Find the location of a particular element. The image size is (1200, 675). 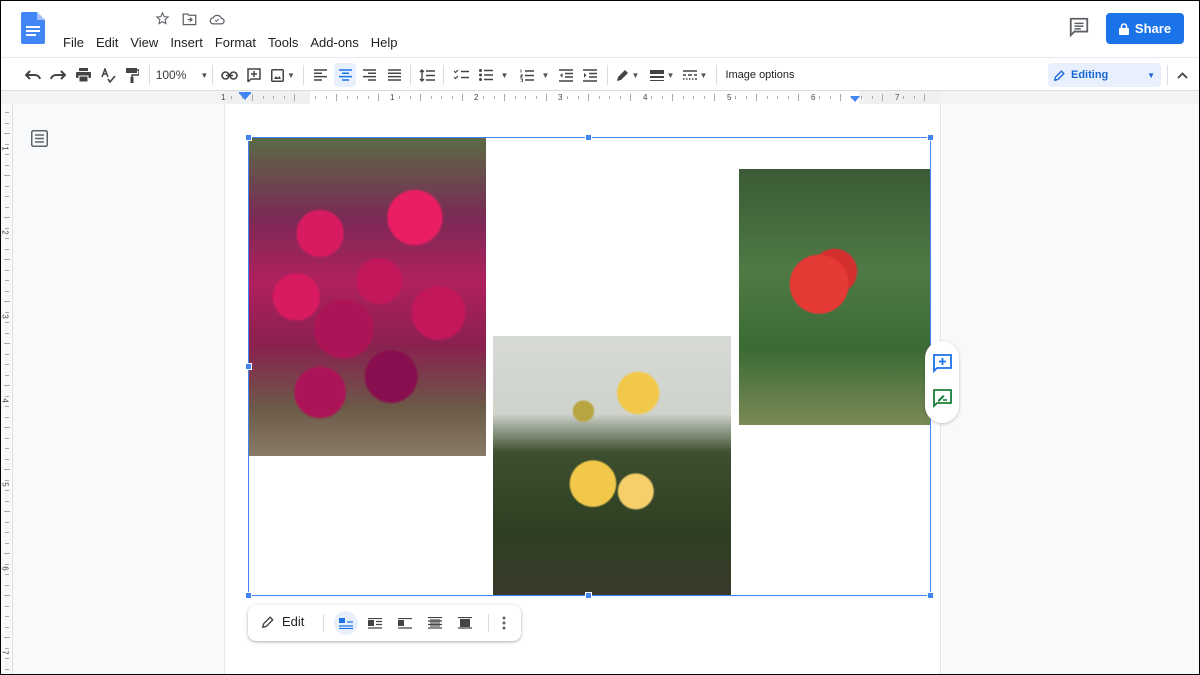

cloud-saved-icon is located at coordinates (216, 18).